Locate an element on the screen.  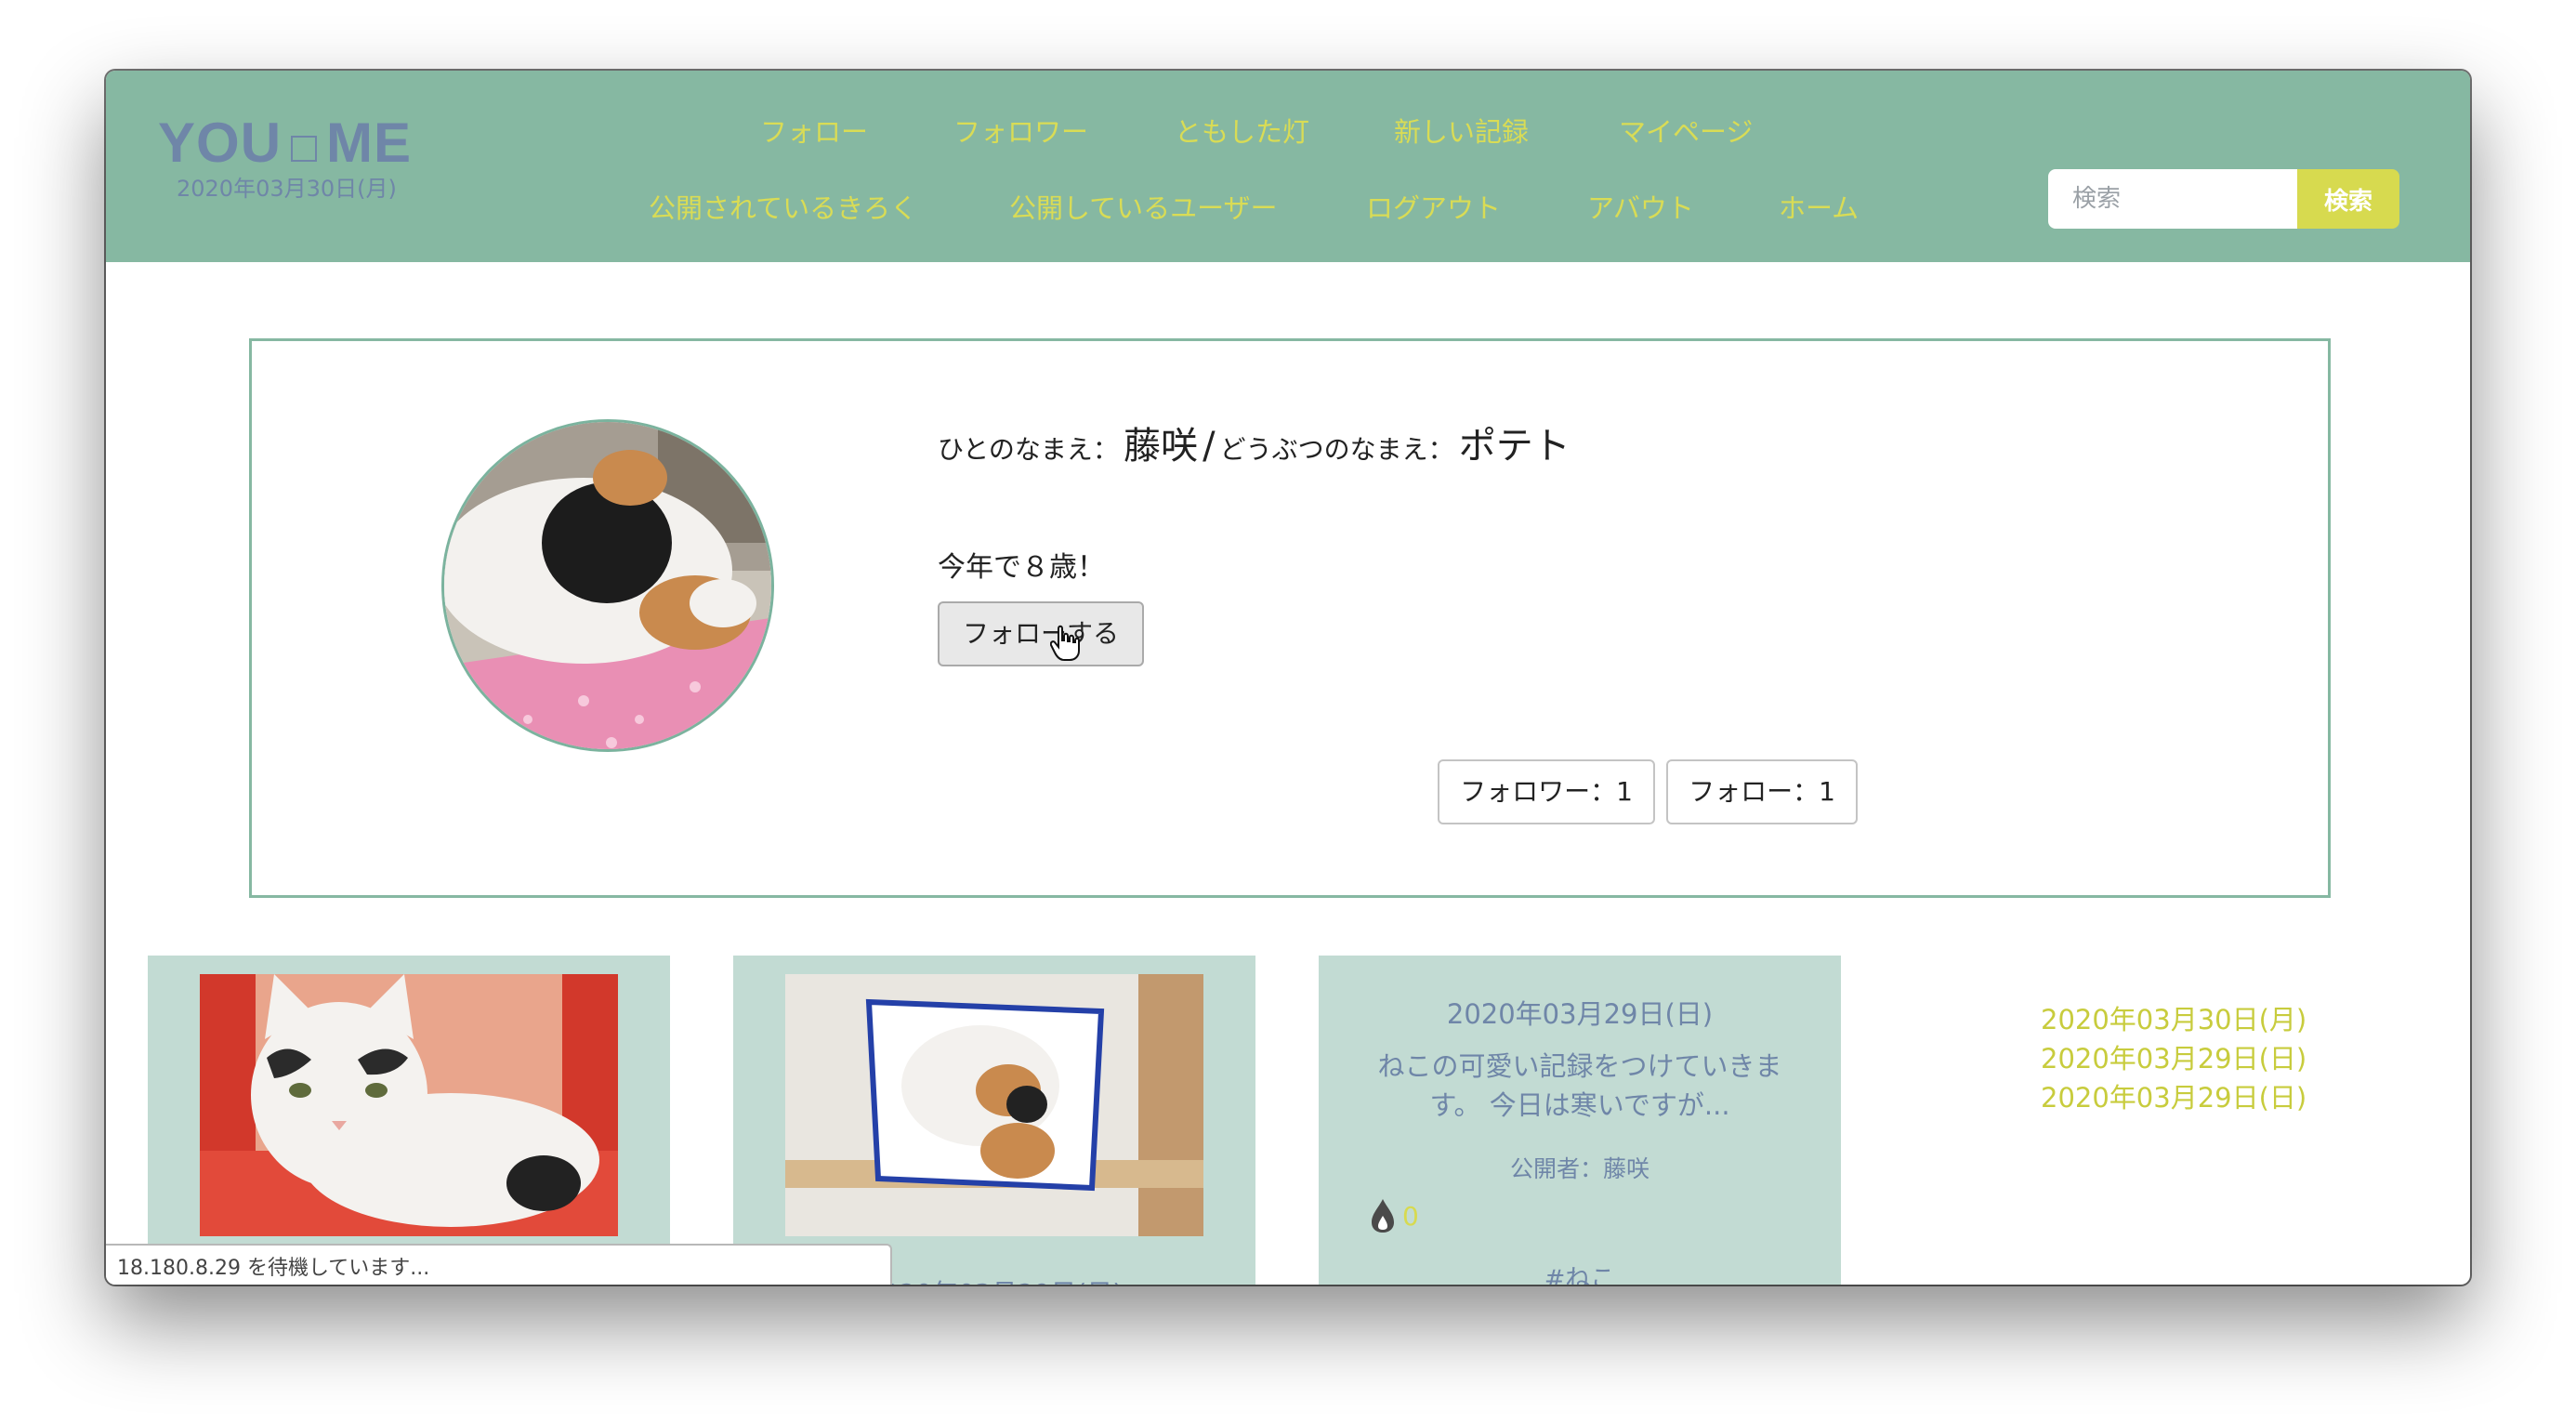
cat-in-bed-image is located at coordinates (409, 1105).